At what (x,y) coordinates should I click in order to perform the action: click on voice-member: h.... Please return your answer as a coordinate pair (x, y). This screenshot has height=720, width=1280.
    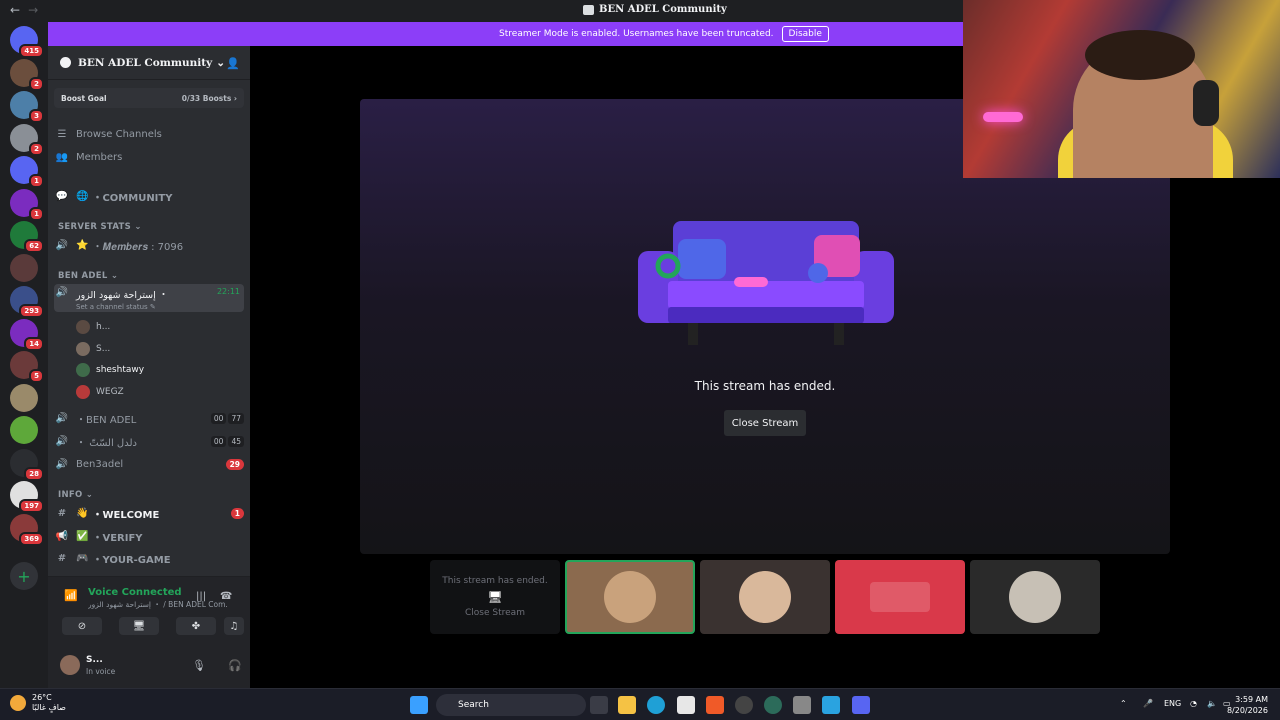
    Looking at the image, I should click on (93, 327).